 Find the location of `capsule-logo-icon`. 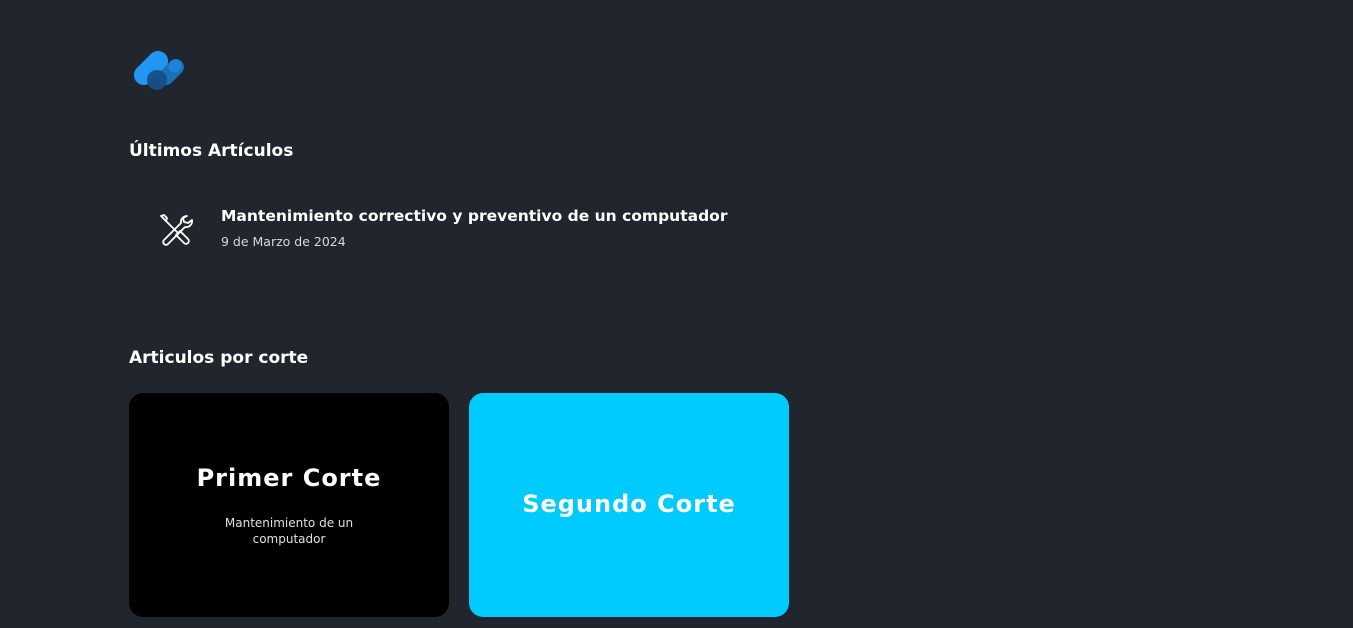

capsule-logo-icon is located at coordinates (159, 70).